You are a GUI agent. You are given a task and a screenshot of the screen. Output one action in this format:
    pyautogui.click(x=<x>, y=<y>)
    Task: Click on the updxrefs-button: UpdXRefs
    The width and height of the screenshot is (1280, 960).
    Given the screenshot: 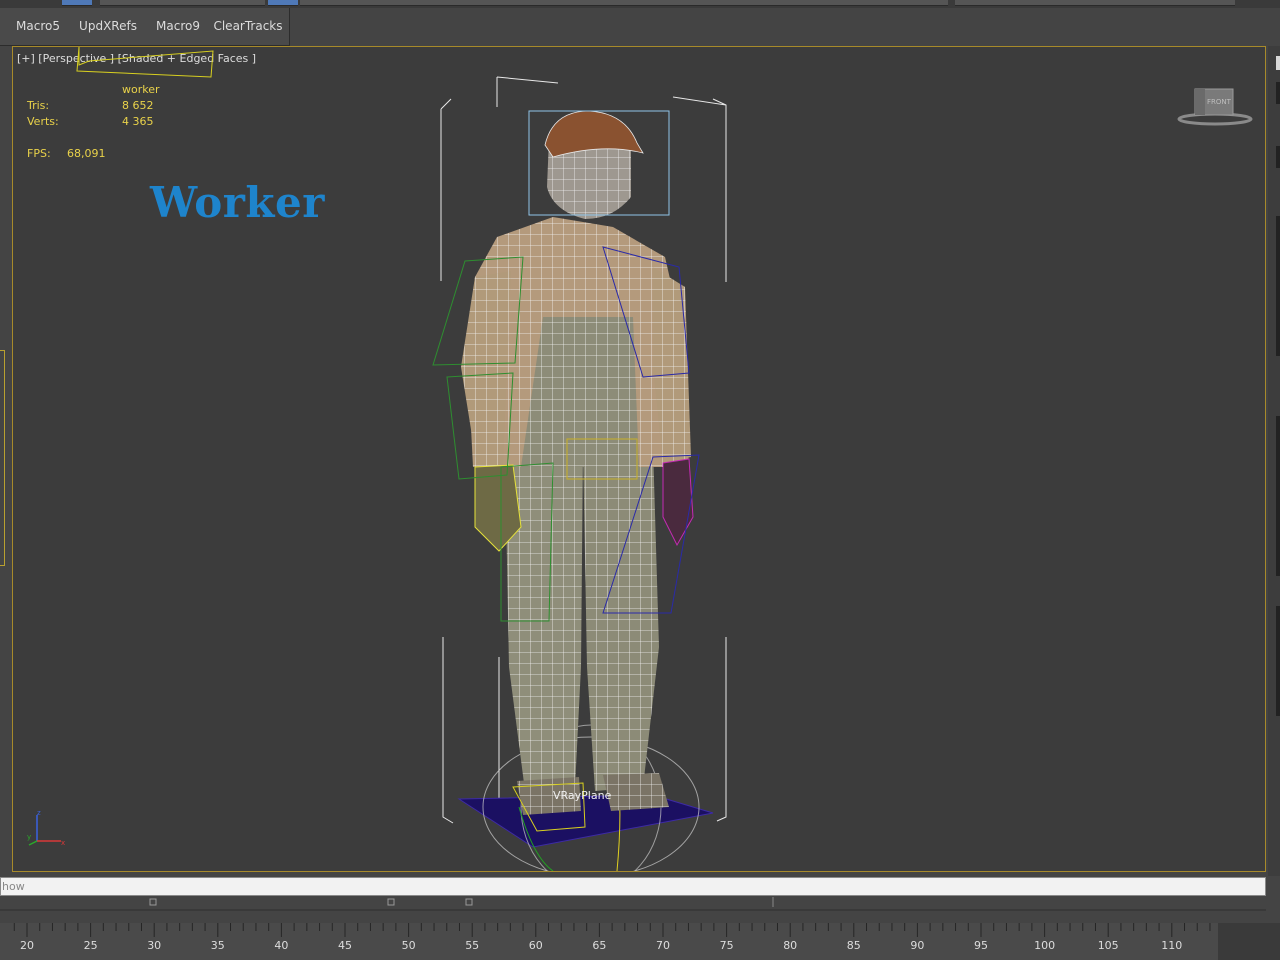 What is the action you would take?
    pyautogui.click(x=108, y=26)
    